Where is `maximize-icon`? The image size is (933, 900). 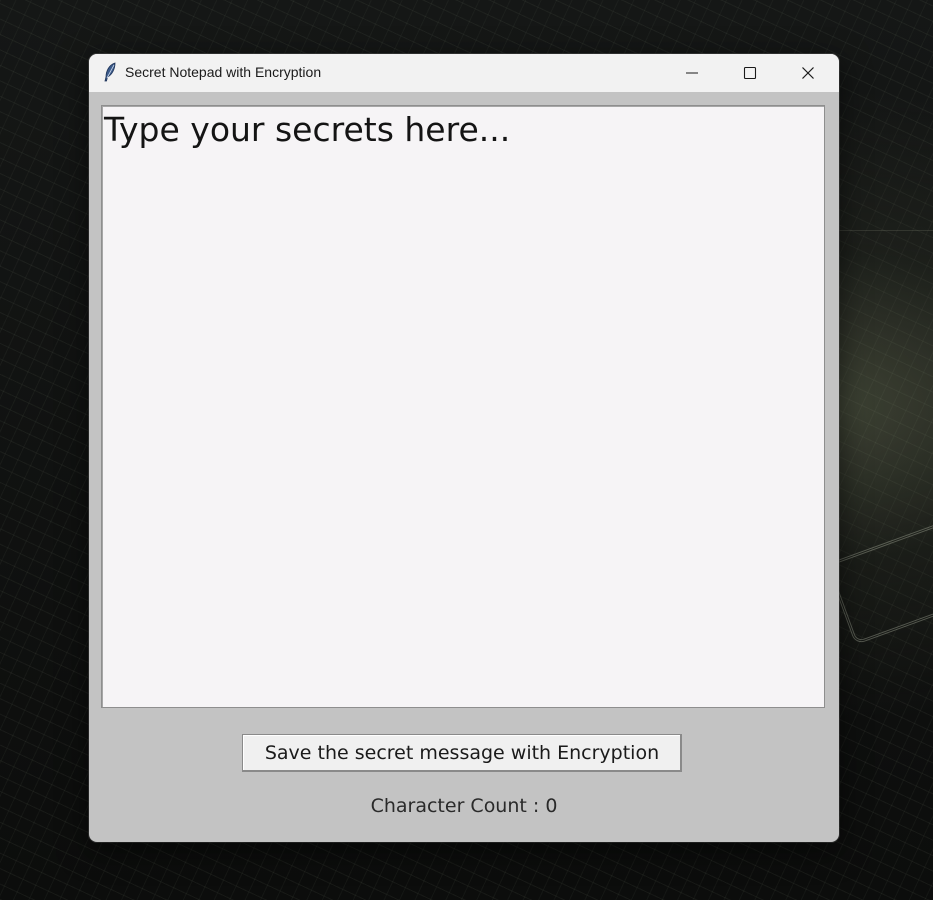
maximize-icon is located at coordinates (750, 73).